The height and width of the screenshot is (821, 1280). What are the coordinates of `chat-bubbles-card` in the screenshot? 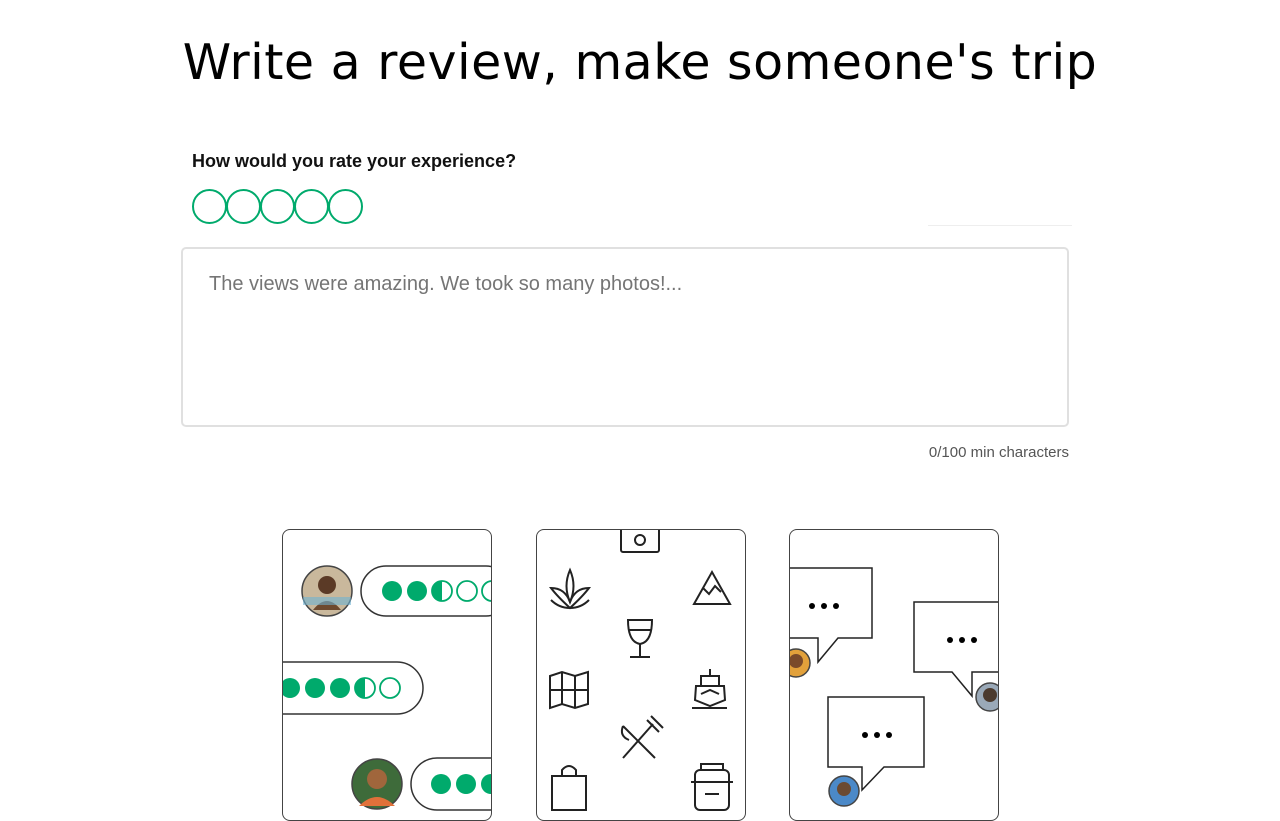 It's located at (894, 675).